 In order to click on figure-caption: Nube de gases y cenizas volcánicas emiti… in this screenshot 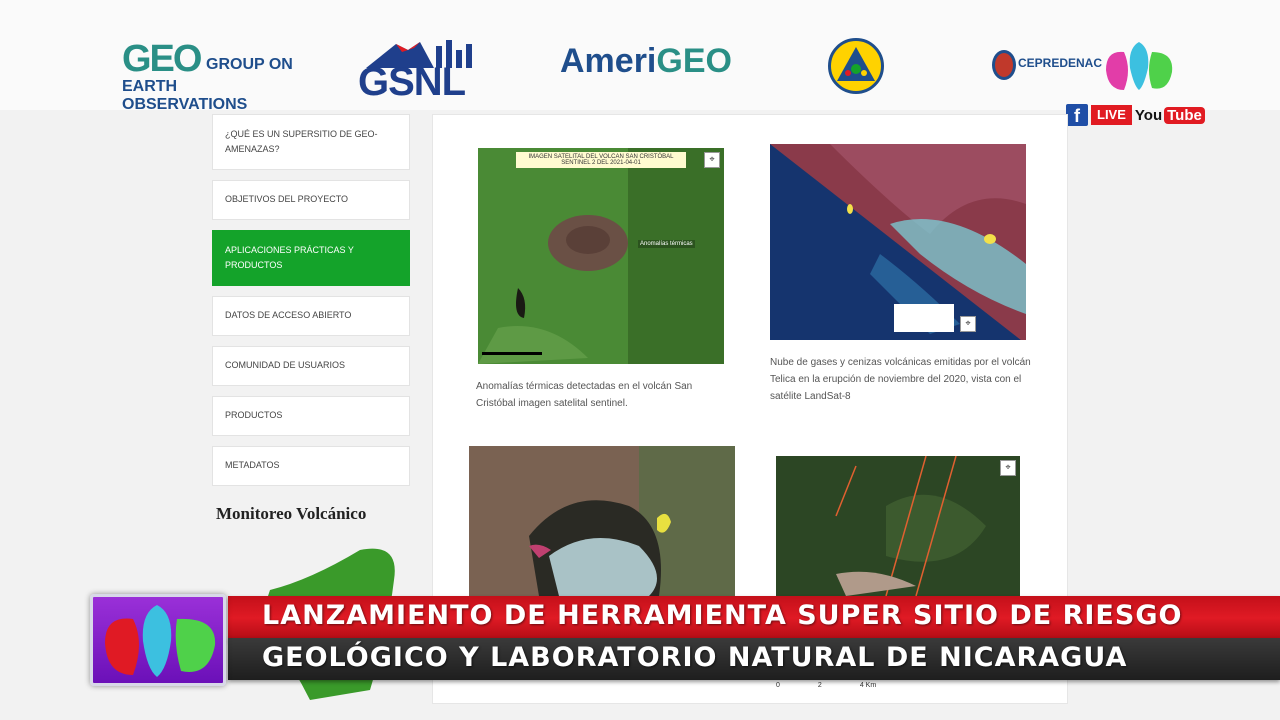, I will do `click(900, 379)`.